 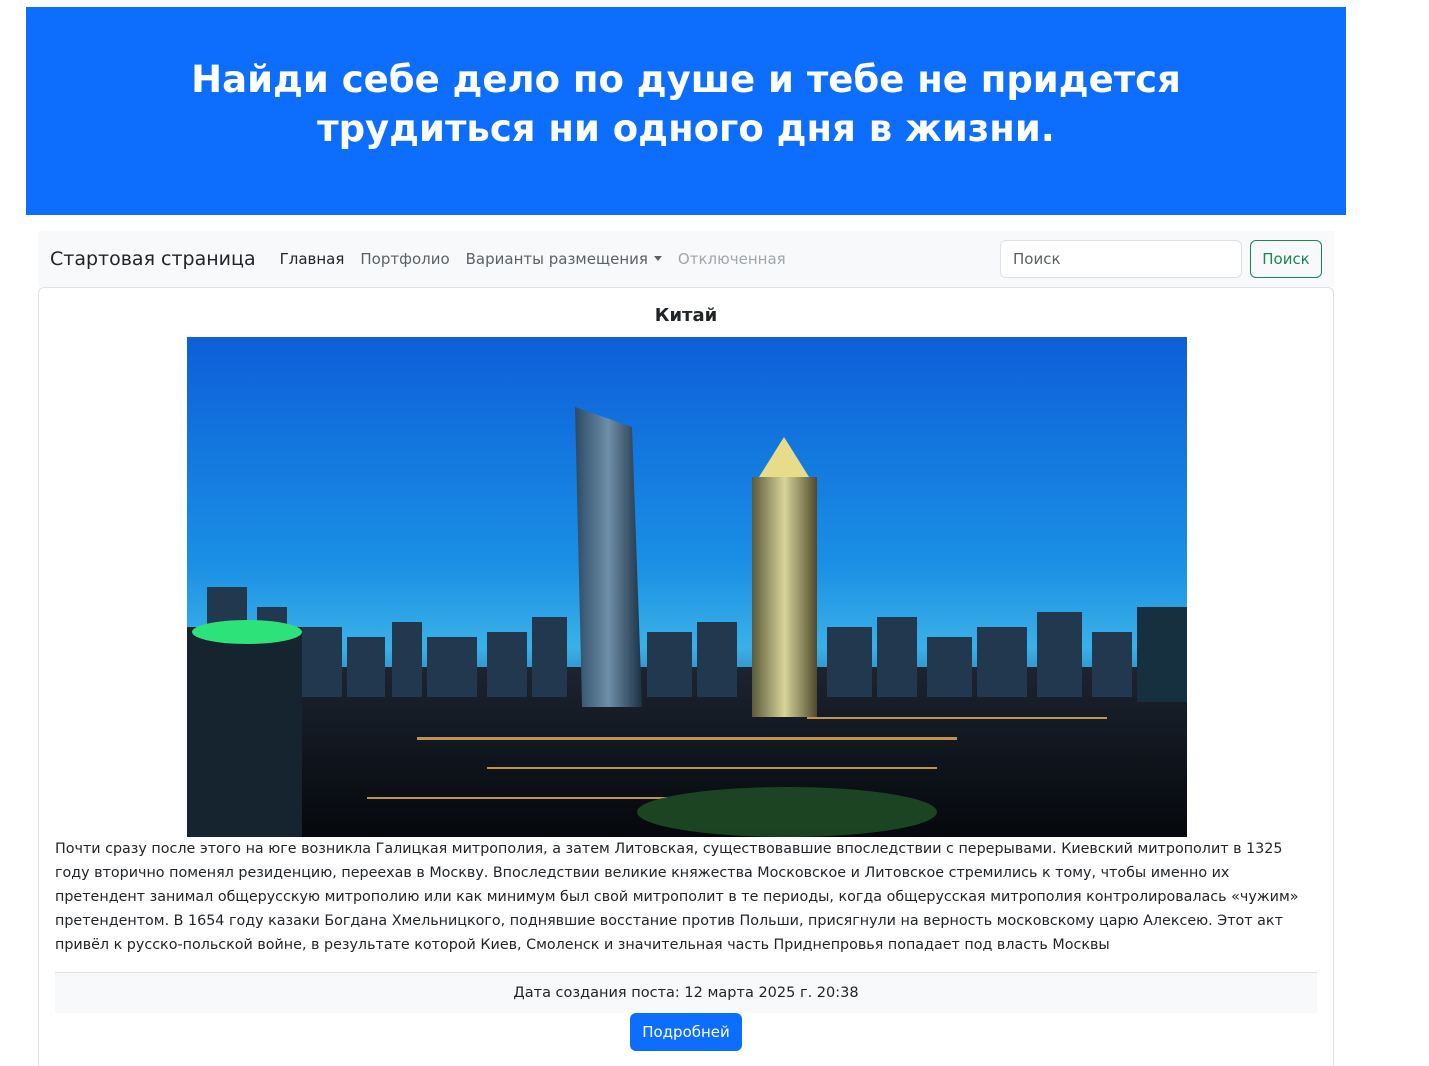 What do you see at coordinates (153, 259) in the screenshot?
I see `navbar-brand: Стартовая страница` at bounding box center [153, 259].